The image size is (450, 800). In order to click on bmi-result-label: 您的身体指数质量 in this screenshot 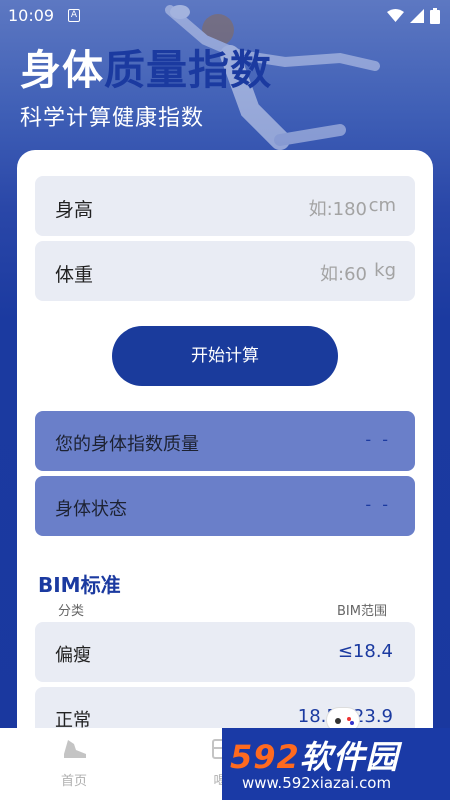, I will do `click(127, 444)`.